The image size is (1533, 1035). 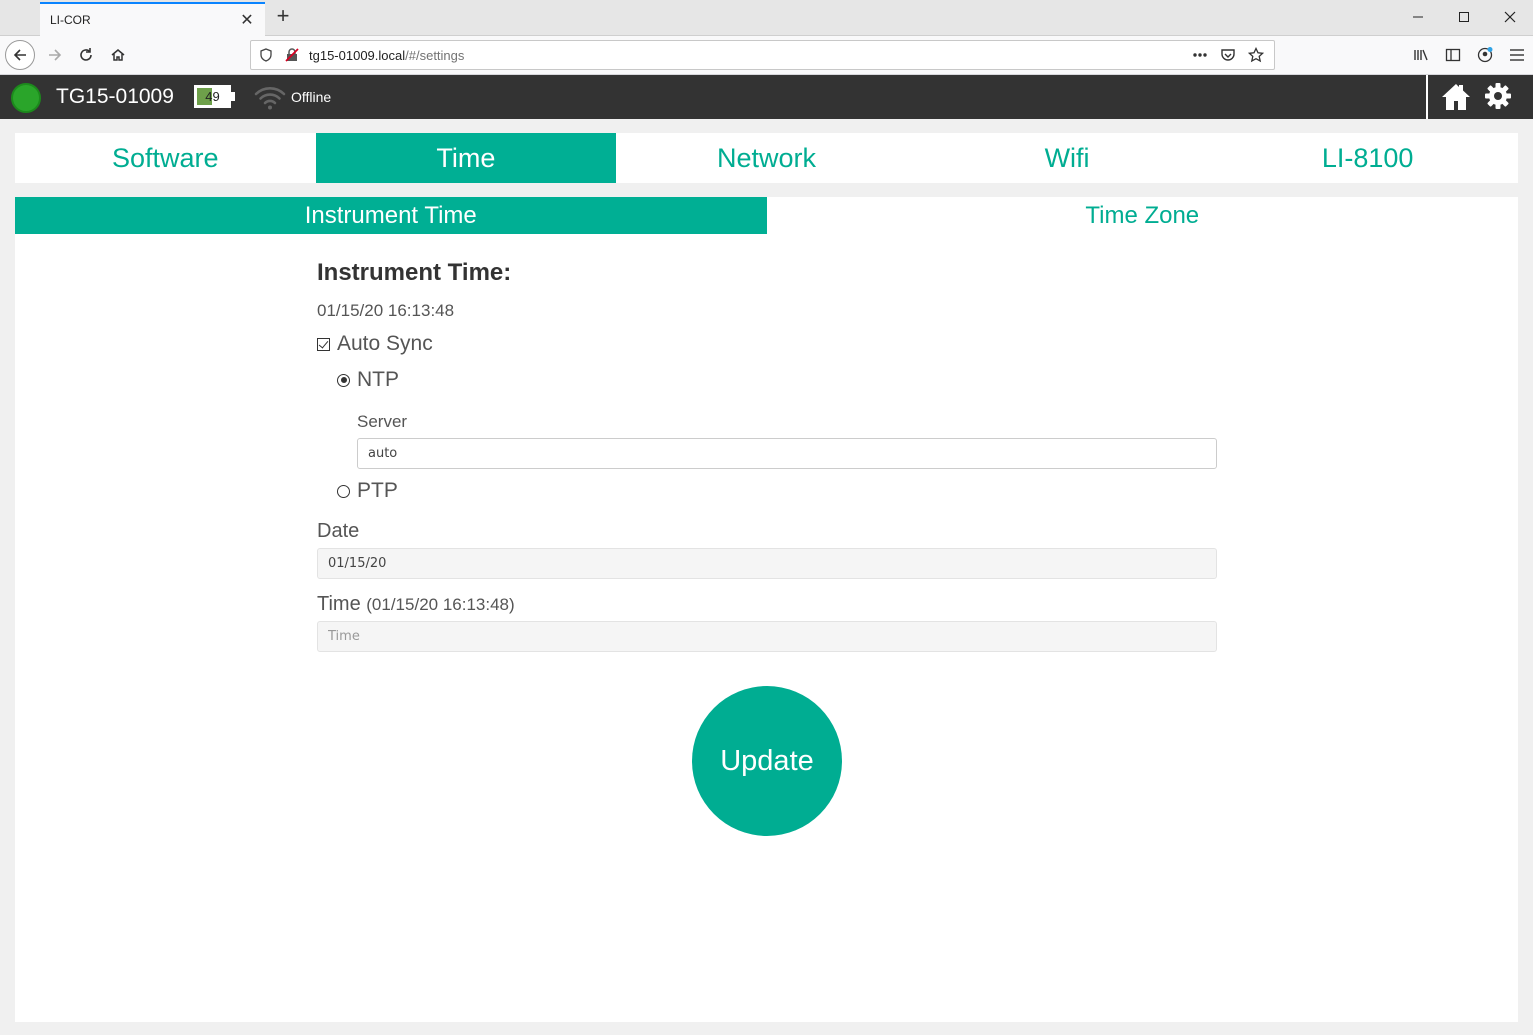 What do you see at coordinates (266, 55) in the screenshot?
I see `shield-icon` at bounding box center [266, 55].